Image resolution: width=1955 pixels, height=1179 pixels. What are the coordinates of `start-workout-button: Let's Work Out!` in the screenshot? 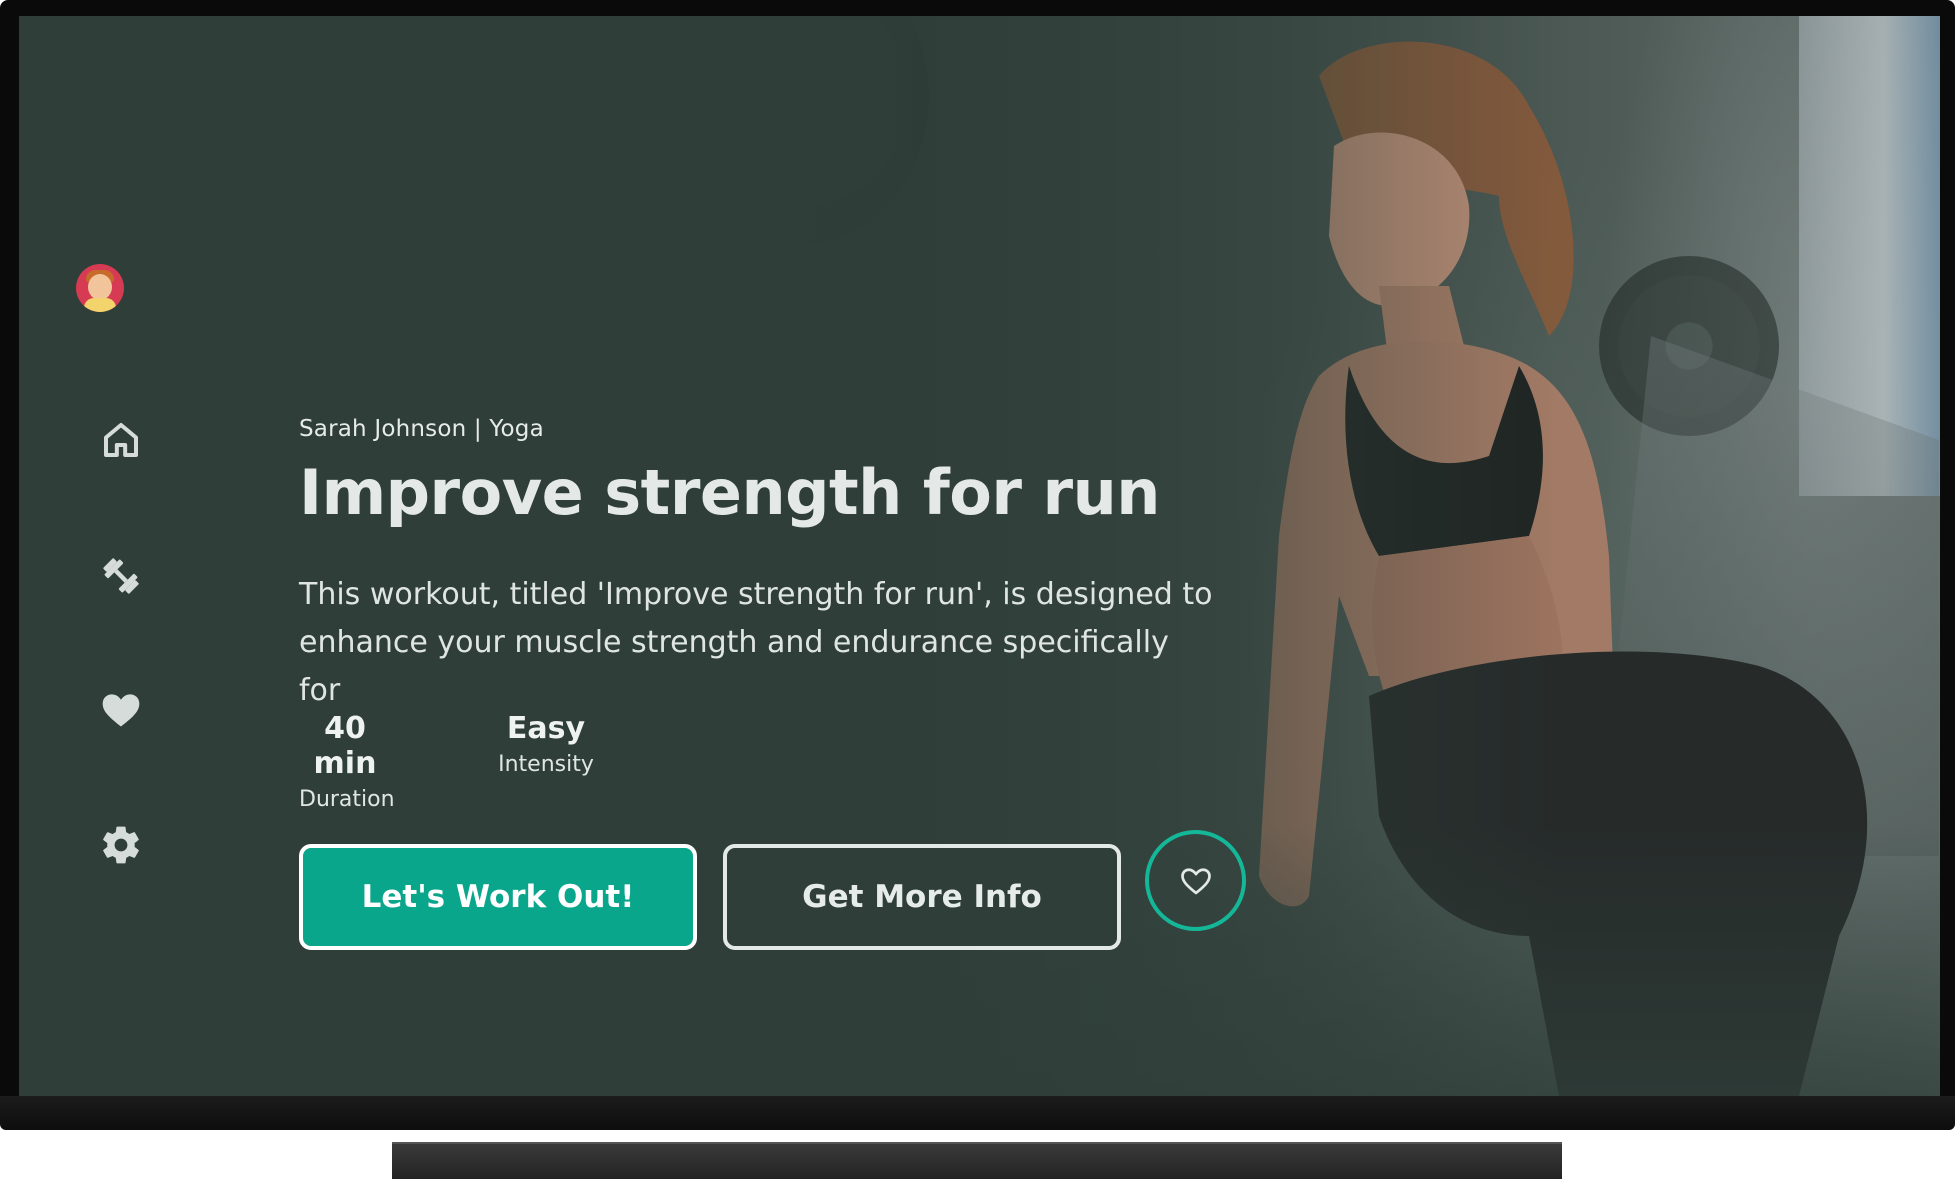 It's located at (498, 897).